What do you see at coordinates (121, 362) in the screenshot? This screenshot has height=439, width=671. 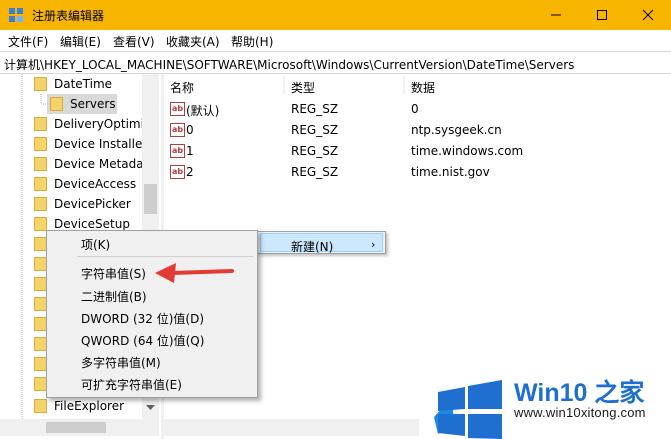 I see `submenu-item-multi-string-value: 多字符串值(M)` at bounding box center [121, 362].